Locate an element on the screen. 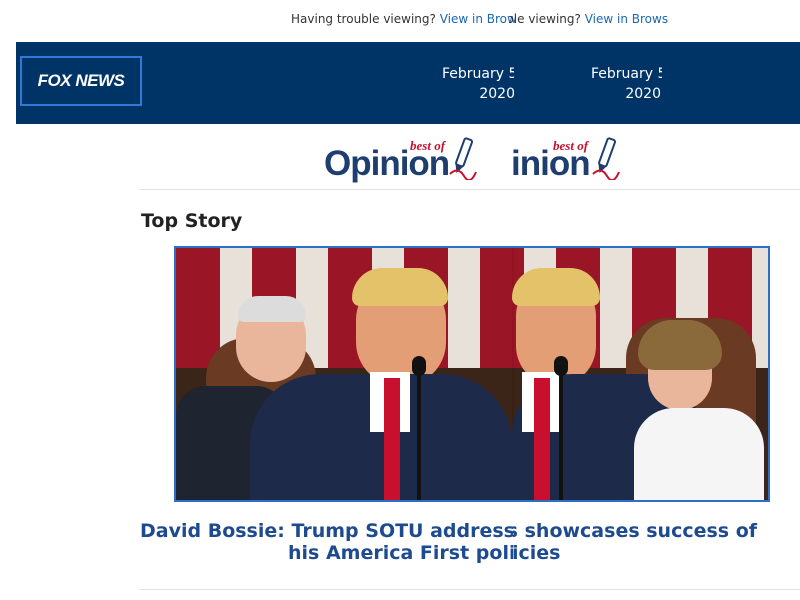 Image resolution: width=800 pixels, height=600 pixels. opinion-banner: Opinion best of is located at coordinates (400, 160).